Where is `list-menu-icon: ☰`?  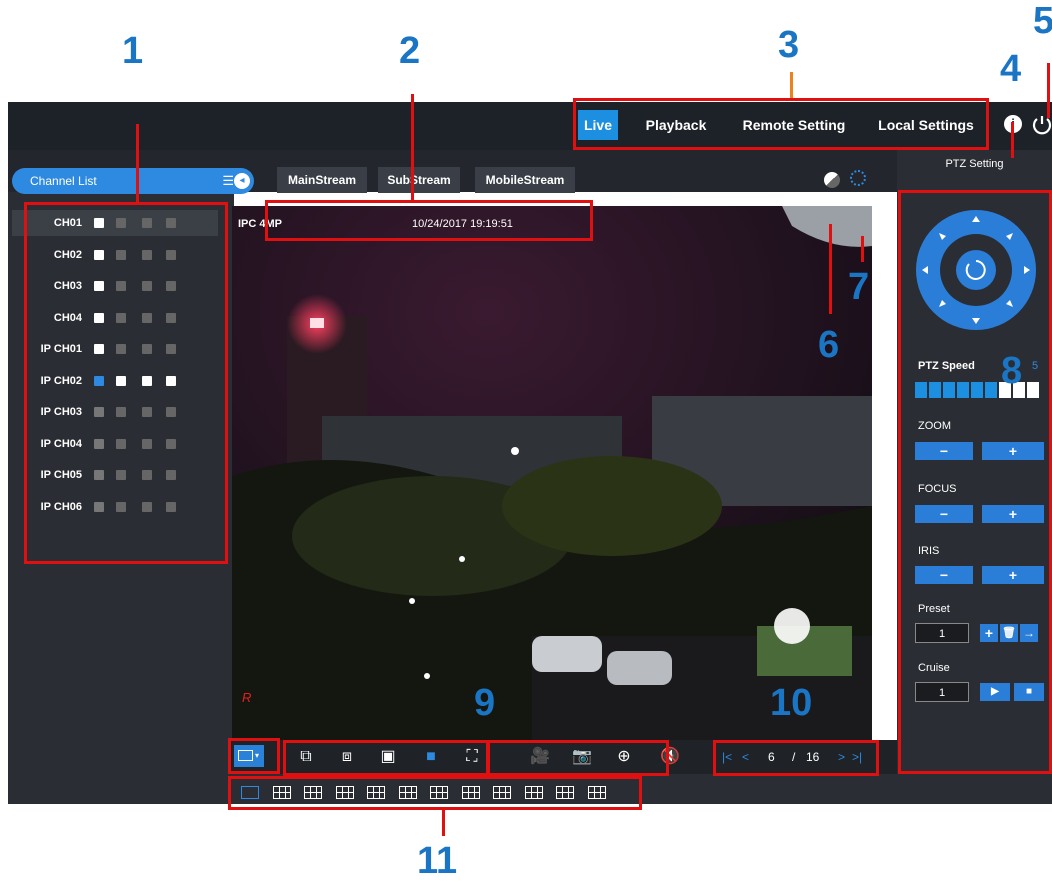
list-menu-icon: ☰ is located at coordinates (228, 181).